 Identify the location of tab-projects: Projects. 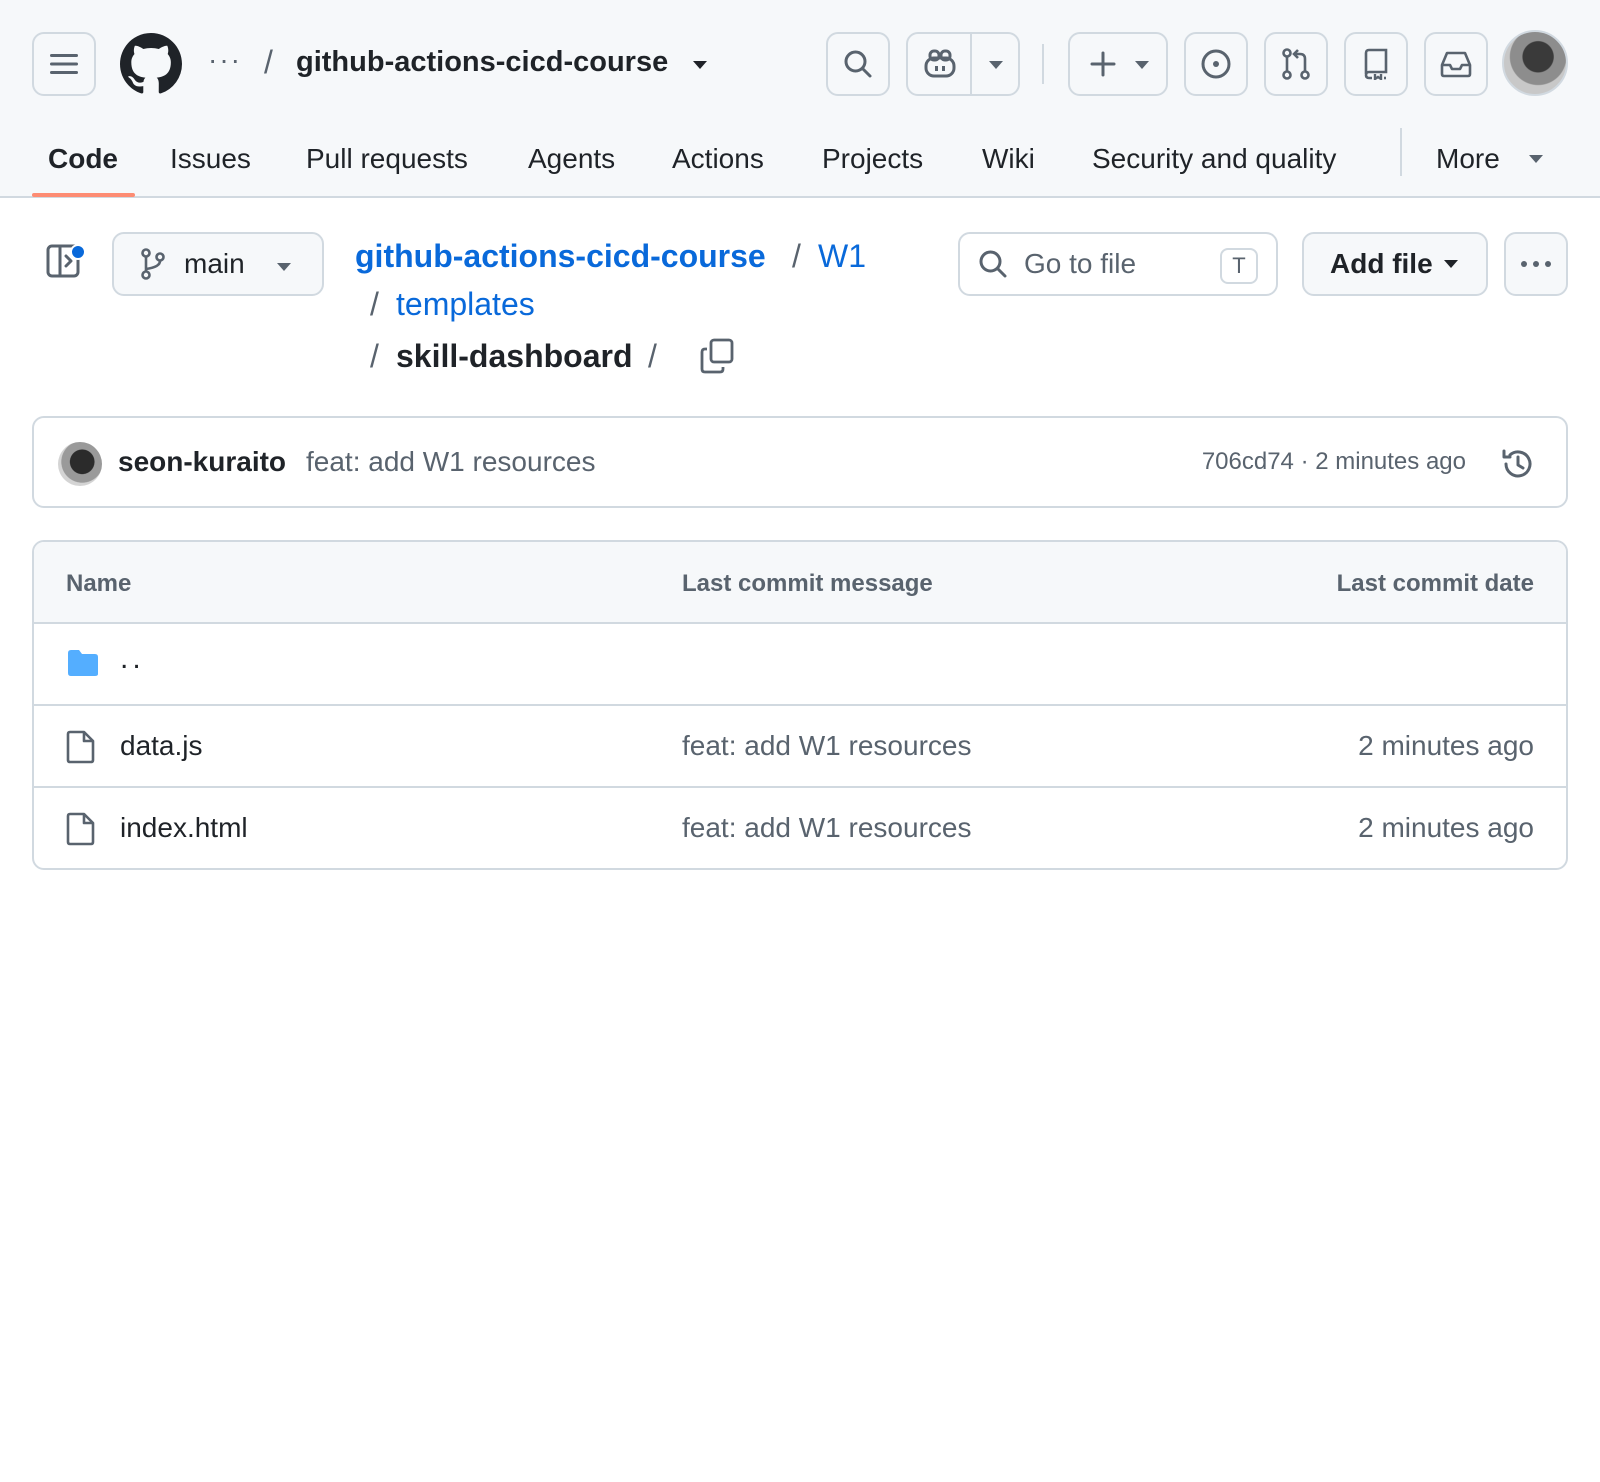
(872, 159).